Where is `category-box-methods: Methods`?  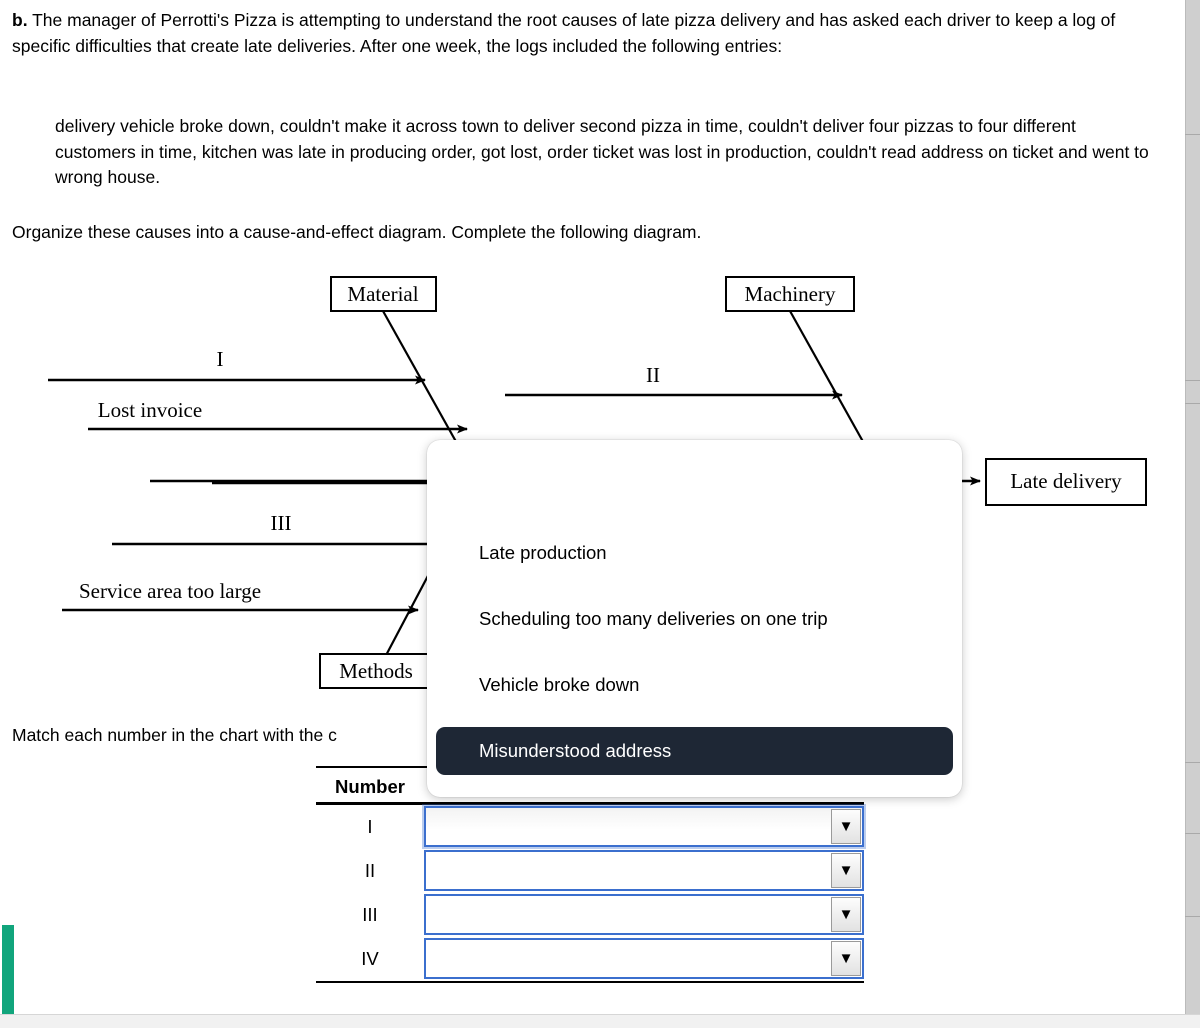 category-box-methods: Methods is located at coordinates (376, 671).